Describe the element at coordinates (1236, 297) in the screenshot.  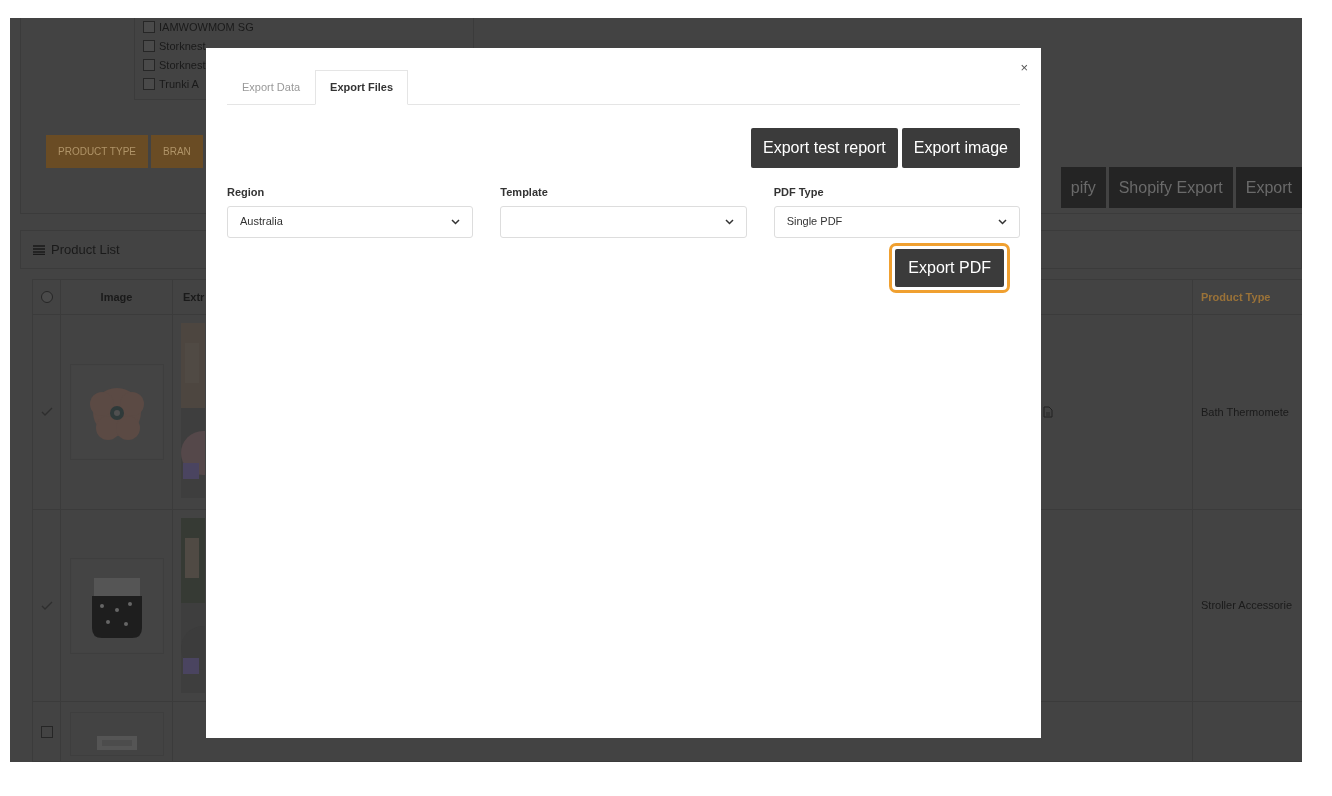
I see `column-header: Product Type` at that location.